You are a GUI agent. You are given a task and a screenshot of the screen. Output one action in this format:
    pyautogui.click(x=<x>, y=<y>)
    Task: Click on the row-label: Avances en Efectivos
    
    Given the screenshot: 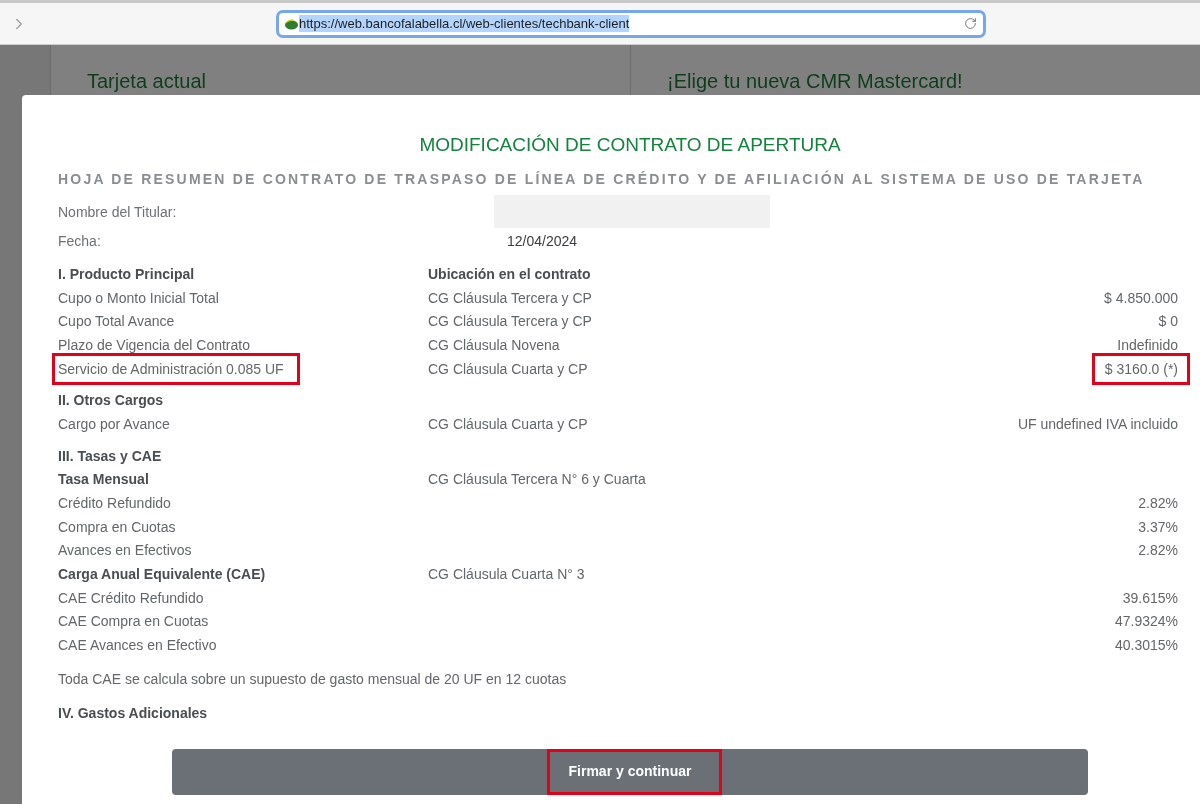 What is the action you would take?
    pyautogui.click(x=125, y=551)
    